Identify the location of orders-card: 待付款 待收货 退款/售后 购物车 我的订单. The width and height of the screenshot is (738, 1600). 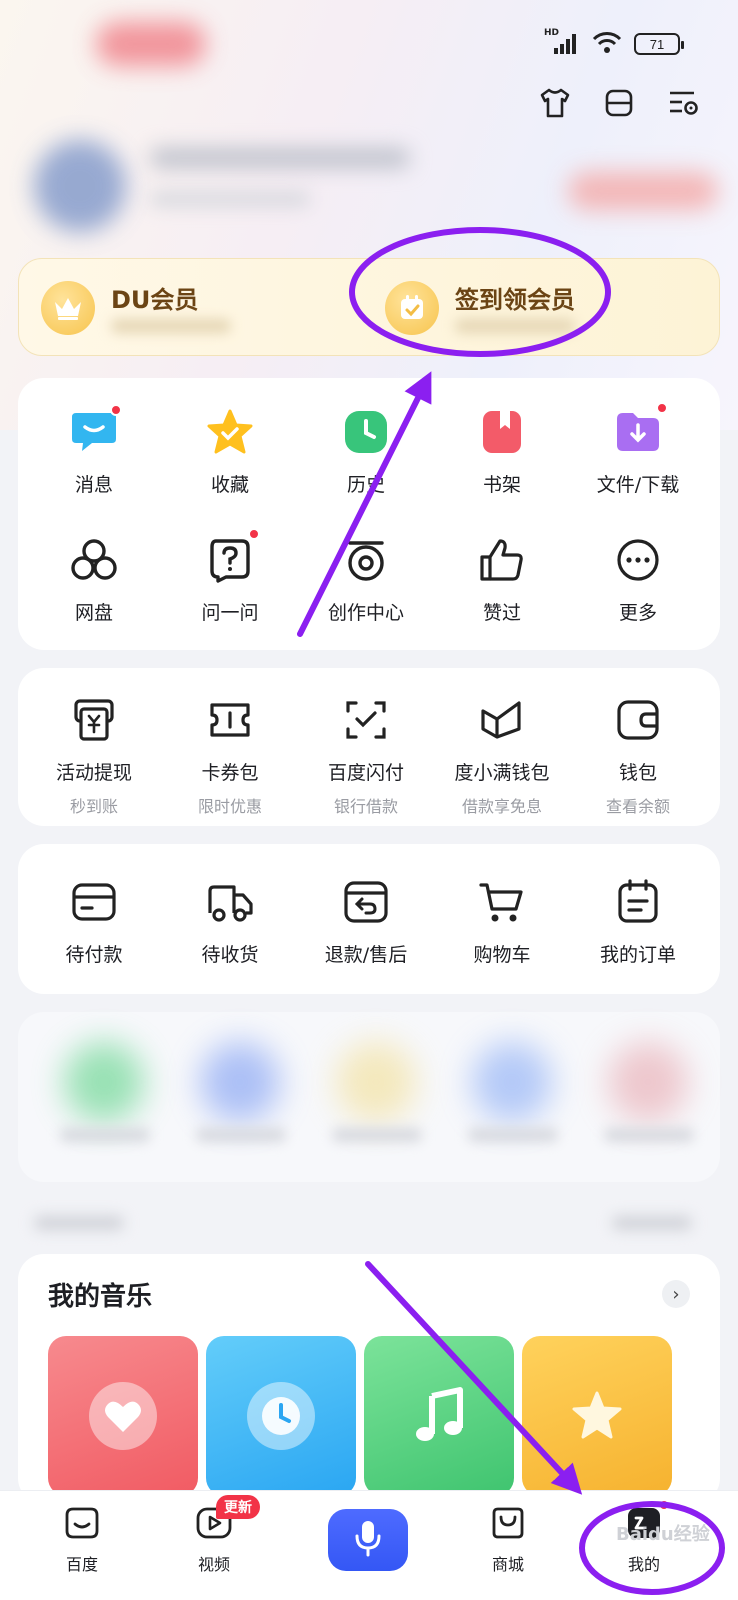
(369, 919).